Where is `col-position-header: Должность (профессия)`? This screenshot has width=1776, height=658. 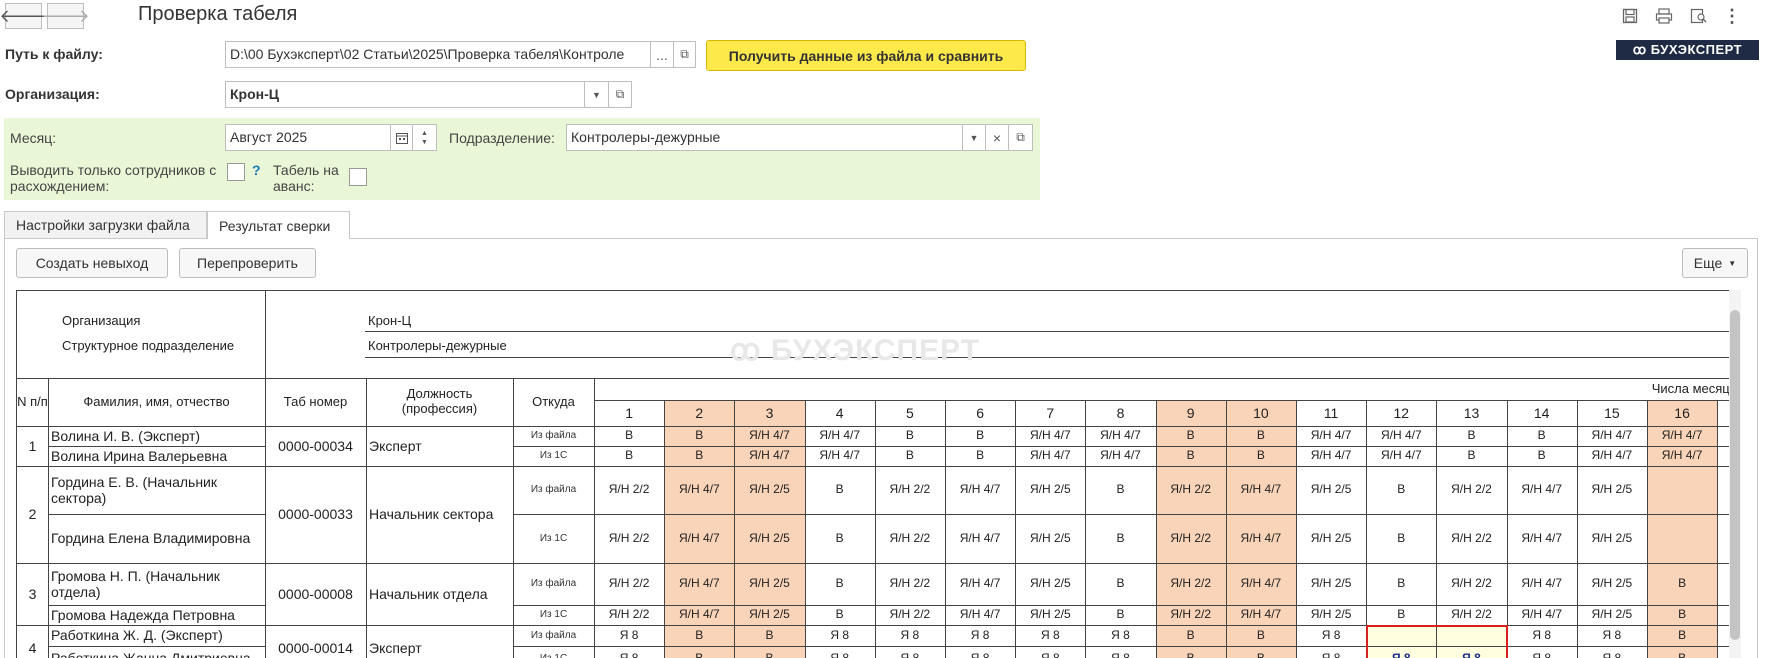 col-position-header: Должность (профессия) is located at coordinates (439, 401).